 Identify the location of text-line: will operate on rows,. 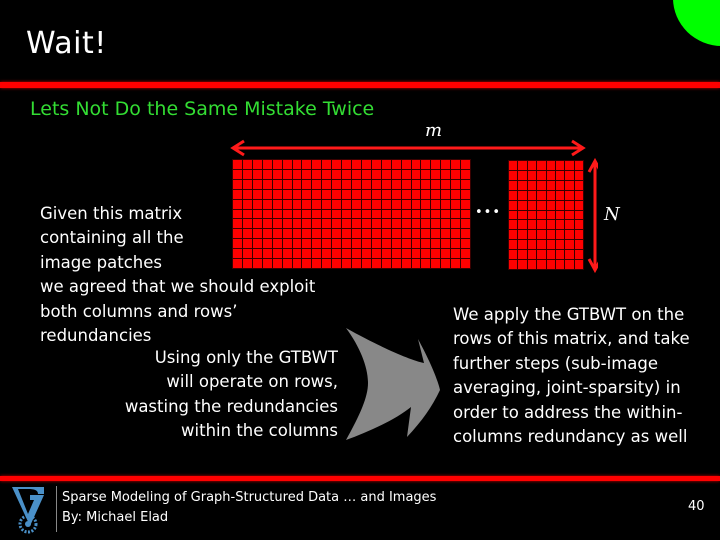
(252, 382).